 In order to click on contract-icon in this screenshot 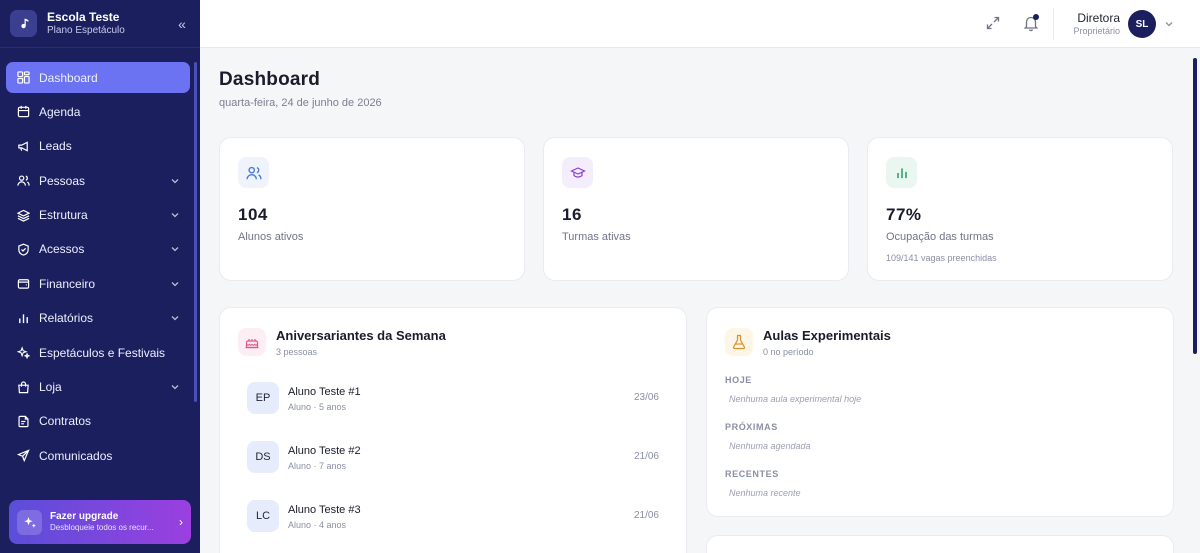, I will do `click(23, 421)`.